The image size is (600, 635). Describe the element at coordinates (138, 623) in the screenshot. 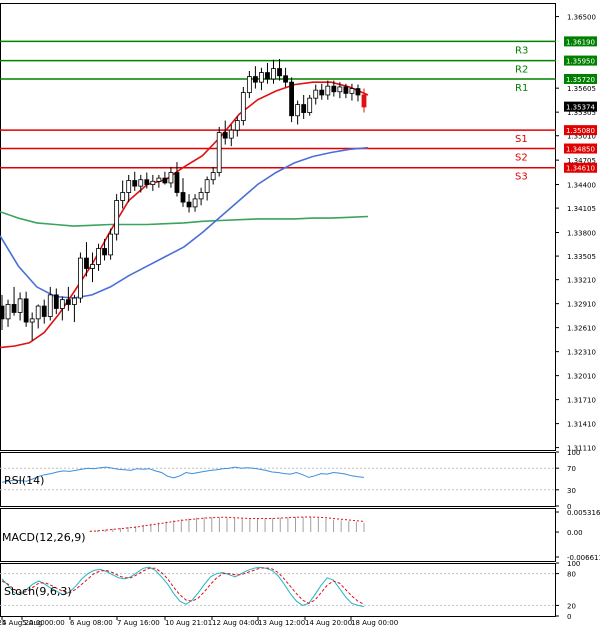

I see `x-axis-label: 7 Aug 16:00` at that location.